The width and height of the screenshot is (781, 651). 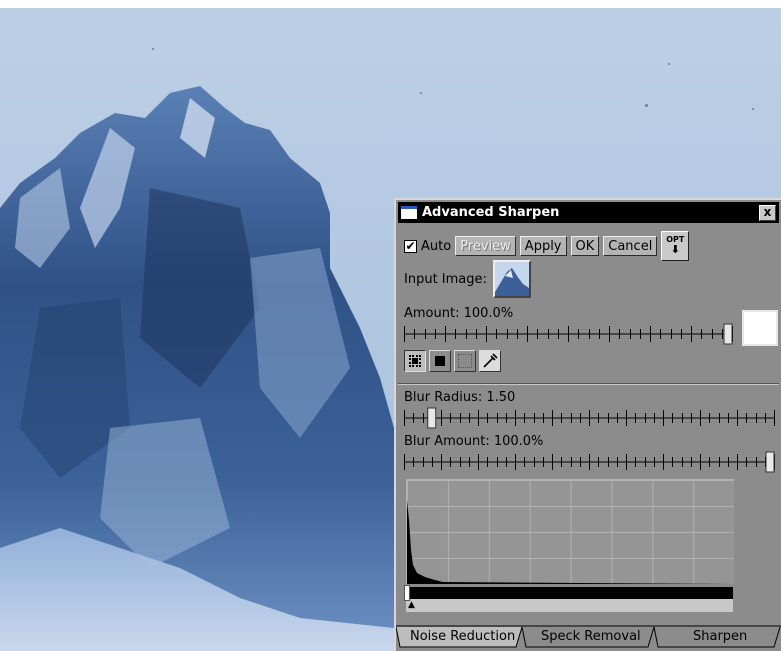 I want to click on window-icon, so click(x=409, y=212).